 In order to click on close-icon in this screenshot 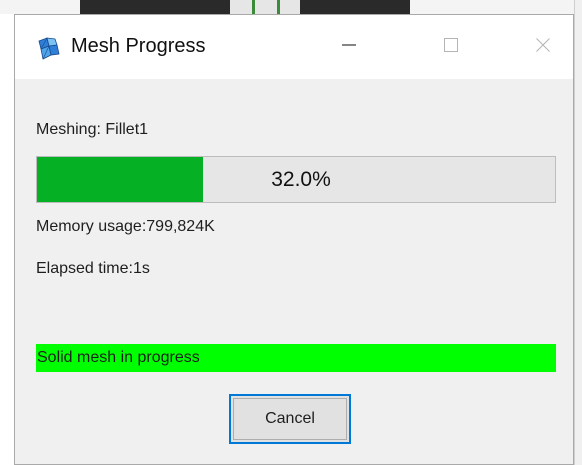, I will do `click(543, 47)`.